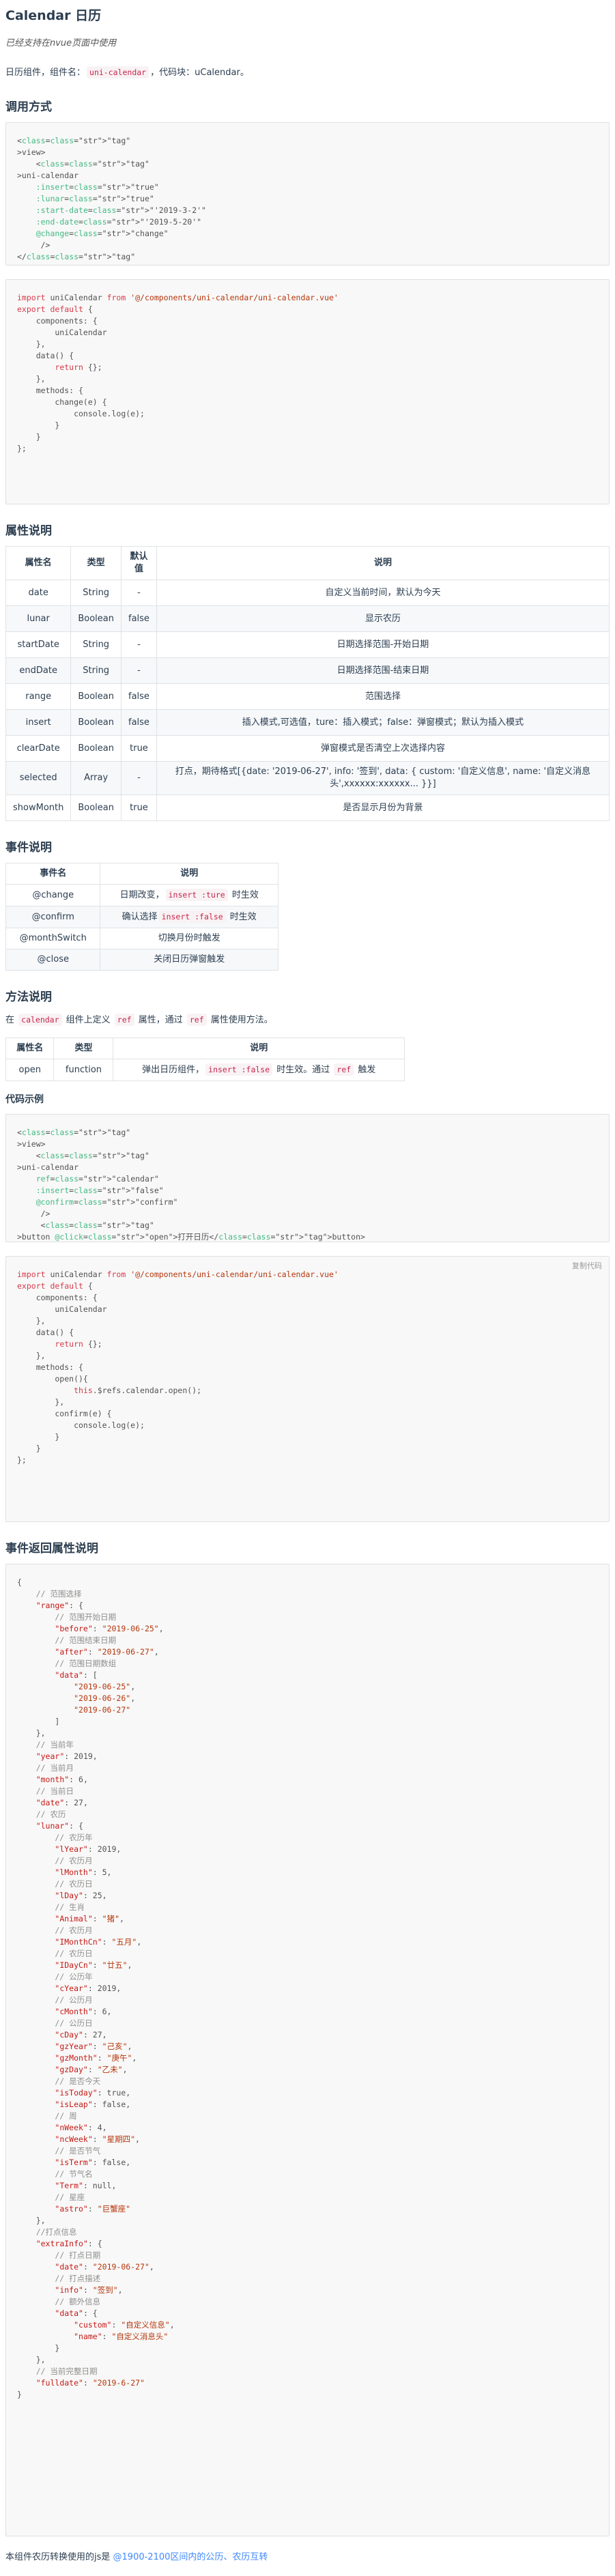 Image resolution: width=615 pixels, height=2576 pixels. I want to click on props-row-startDate: startDate String - 日期选择范围-开始日期, so click(307, 644).